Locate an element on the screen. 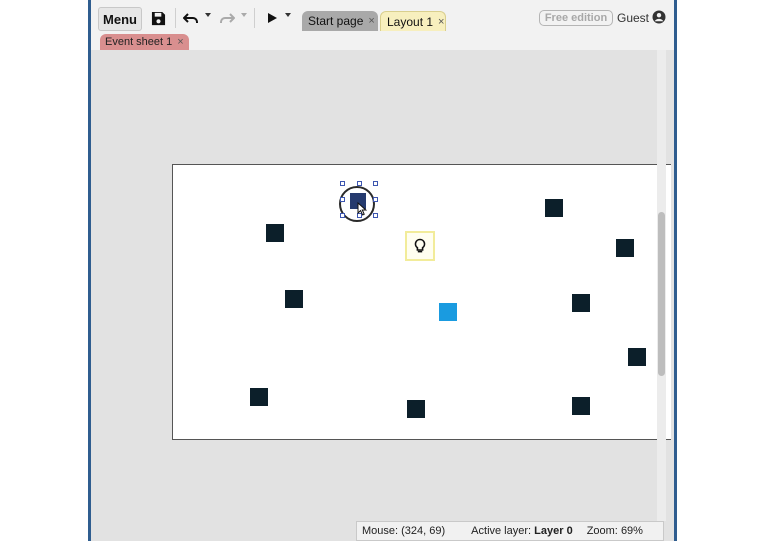 This screenshot has width=763, height=541. zoom-label: Zoom: is located at coordinates (602, 531).